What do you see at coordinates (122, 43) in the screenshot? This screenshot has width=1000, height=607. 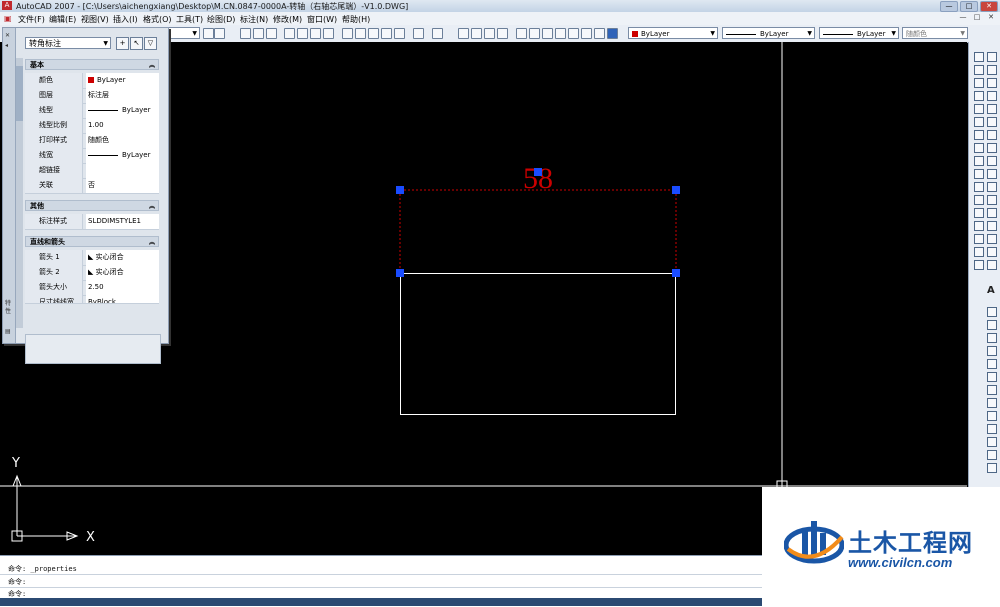 I see `toggle-pickadd-icon: +` at bounding box center [122, 43].